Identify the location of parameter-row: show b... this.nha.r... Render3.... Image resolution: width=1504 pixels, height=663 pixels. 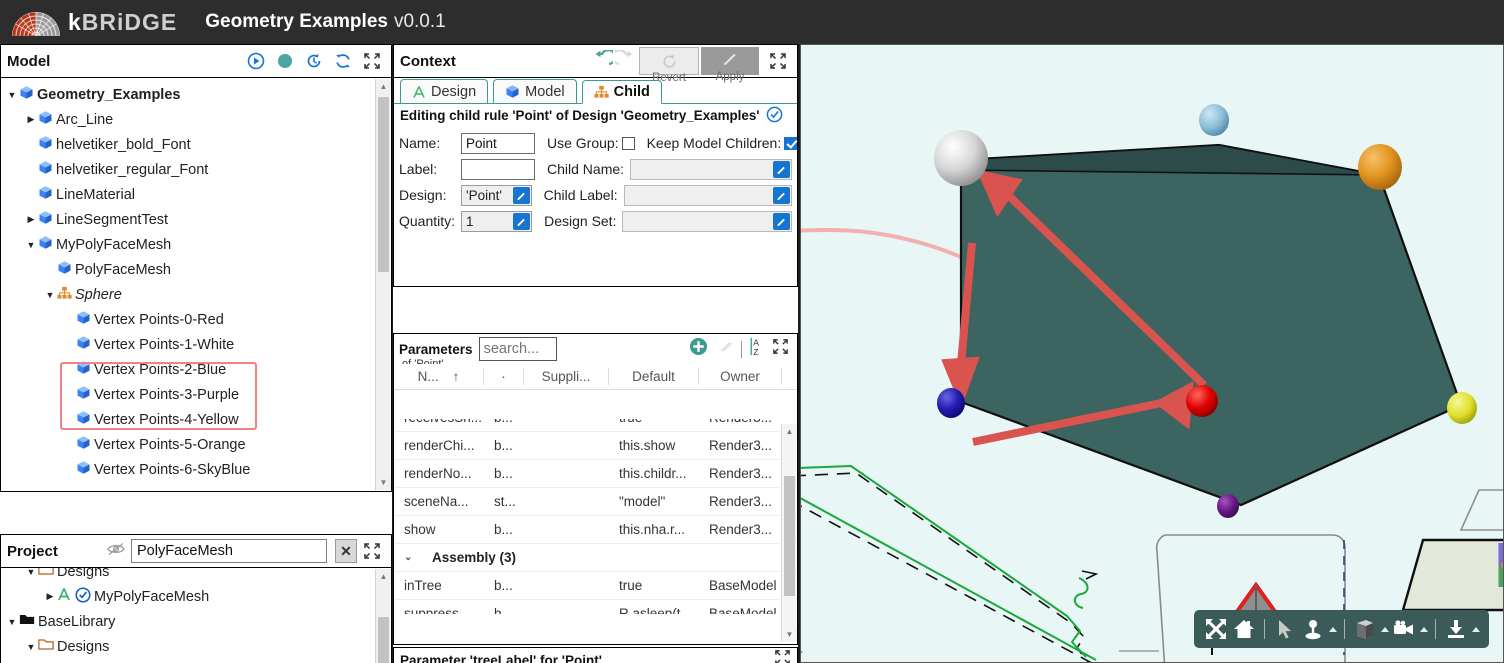
(595, 530).